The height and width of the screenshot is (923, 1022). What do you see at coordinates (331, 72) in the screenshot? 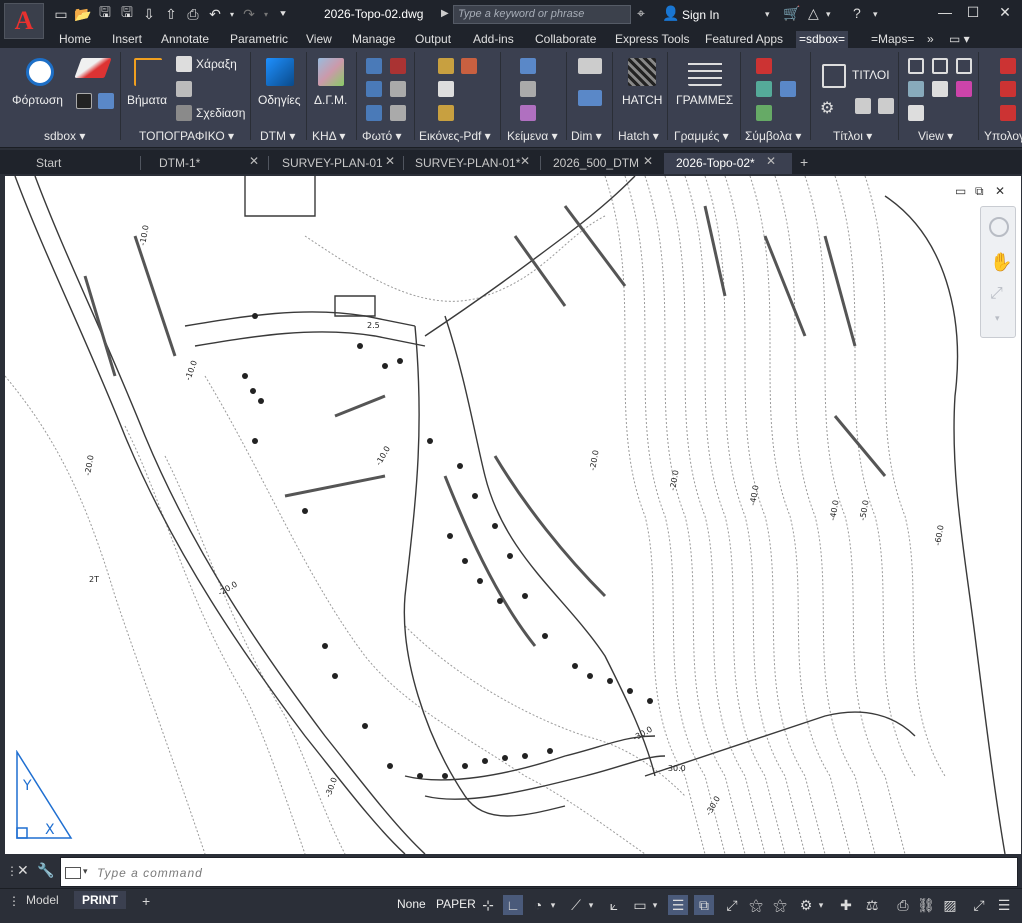
I see `dgm-icon` at bounding box center [331, 72].